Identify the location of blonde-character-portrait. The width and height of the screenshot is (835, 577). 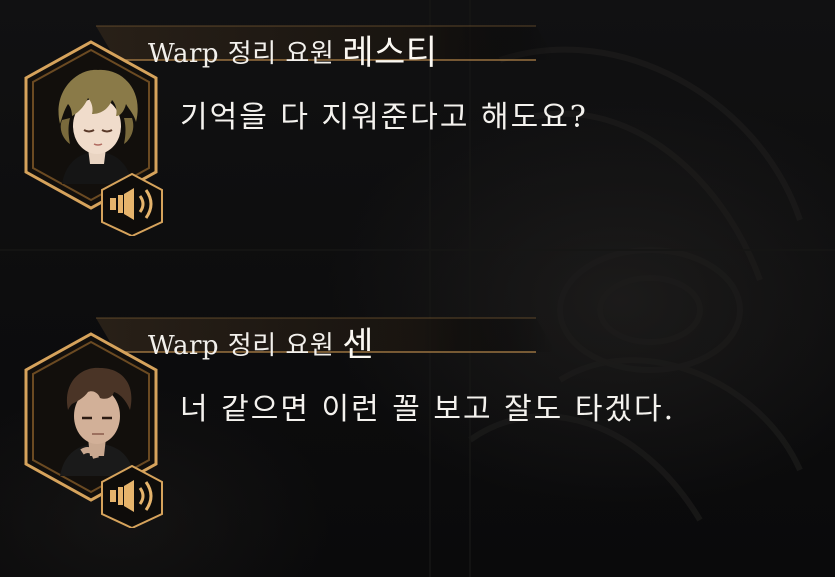
(97, 122).